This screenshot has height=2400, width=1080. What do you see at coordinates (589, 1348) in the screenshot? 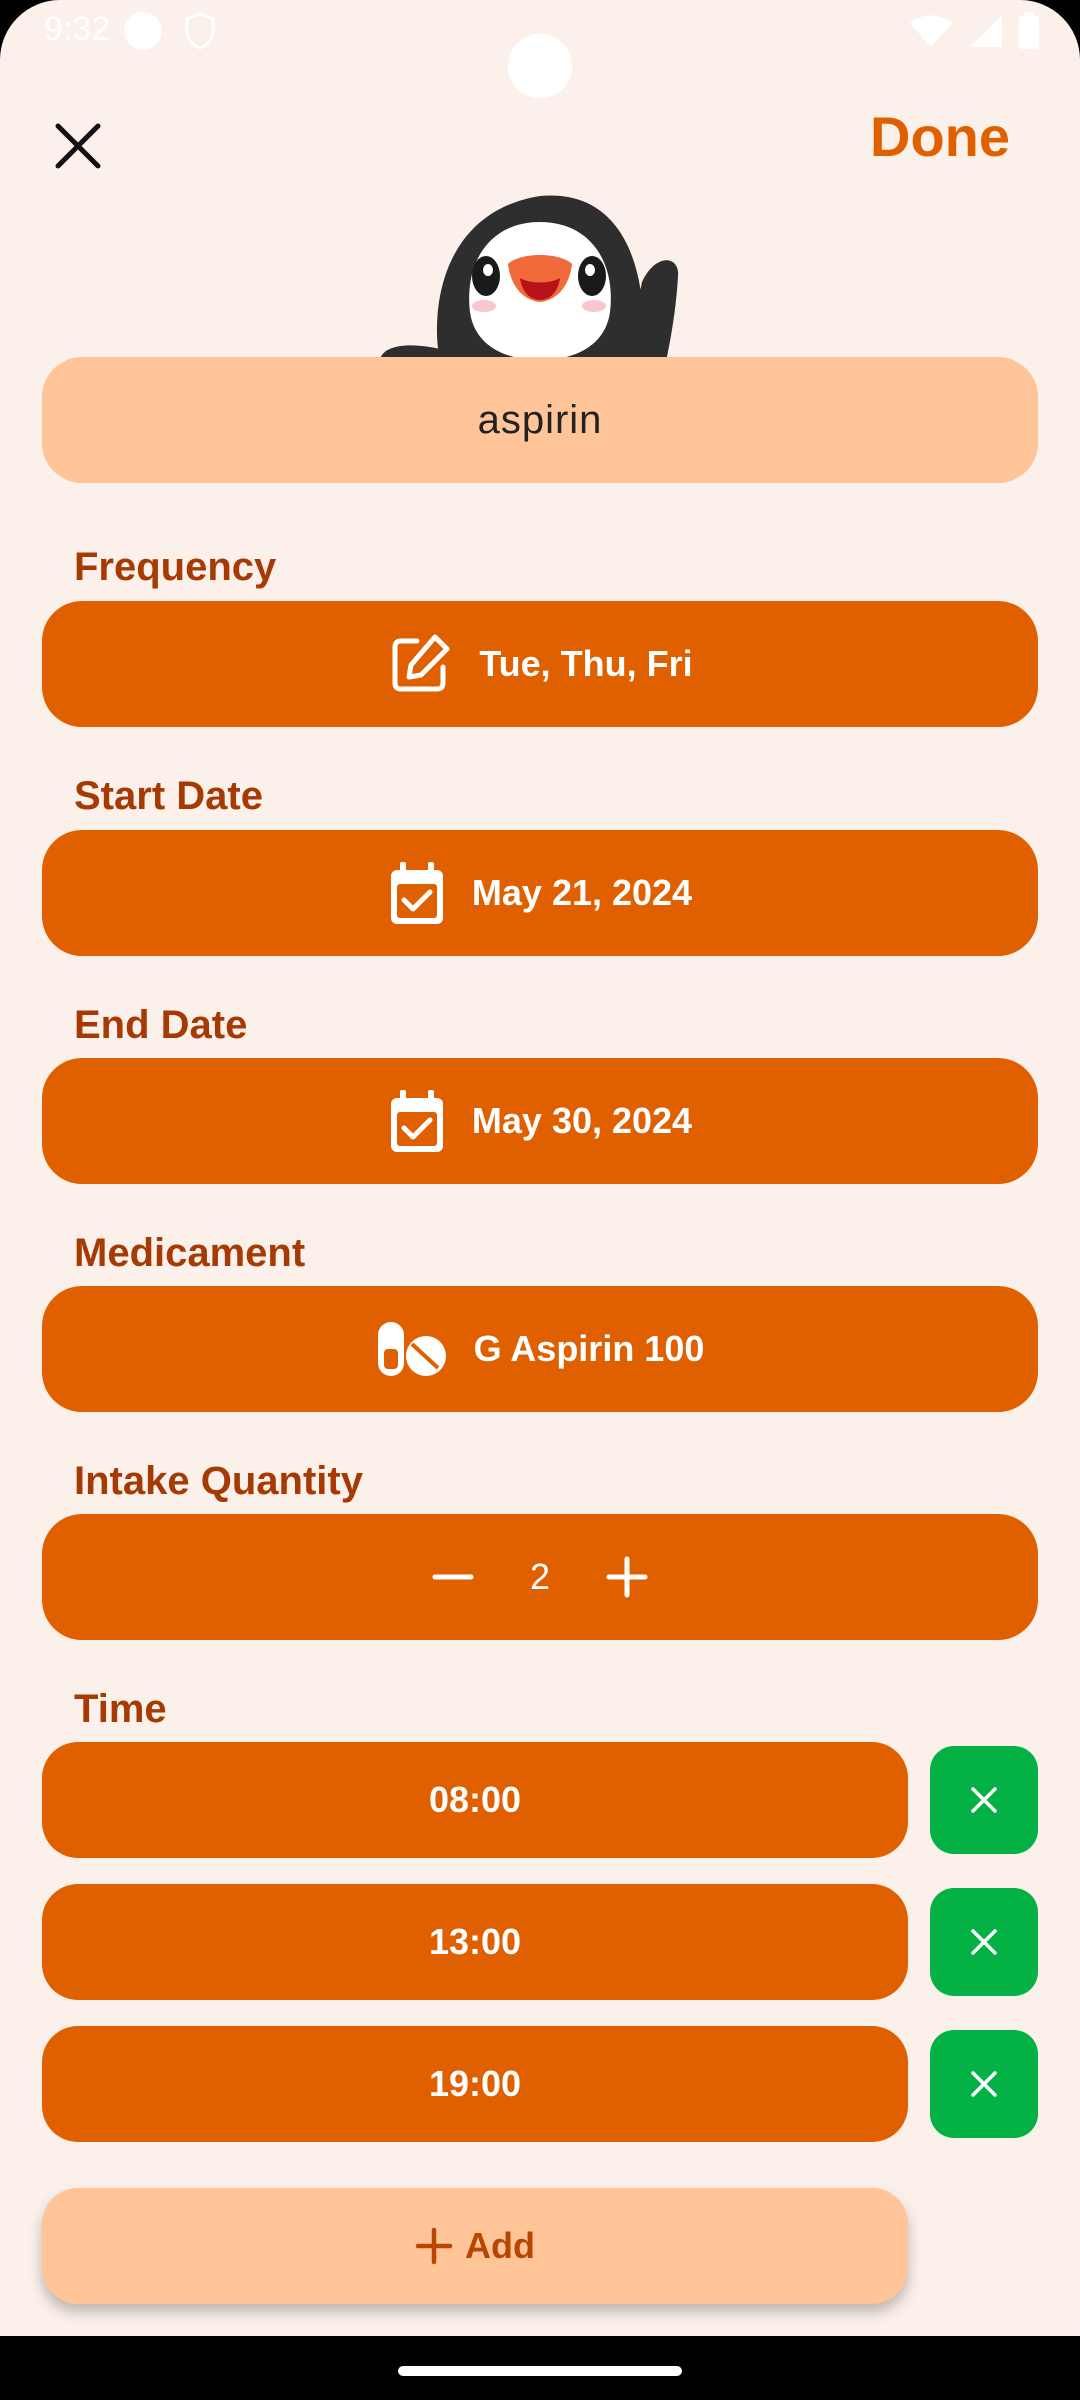
I see `medicament-value: G Aspirin 100` at bounding box center [589, 1348].